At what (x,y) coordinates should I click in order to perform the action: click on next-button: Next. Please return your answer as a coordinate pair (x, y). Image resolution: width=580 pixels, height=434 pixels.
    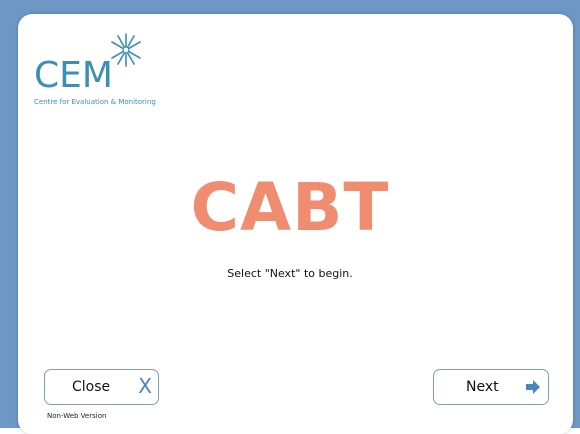
    Looking at the image, I should click on (491, 387).